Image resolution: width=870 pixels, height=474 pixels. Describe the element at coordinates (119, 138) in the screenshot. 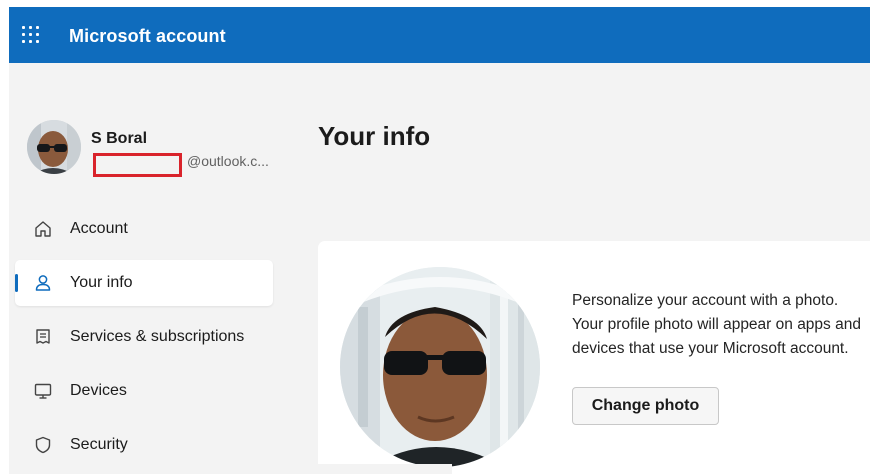

I see `profile-name: S Boral` at that location.